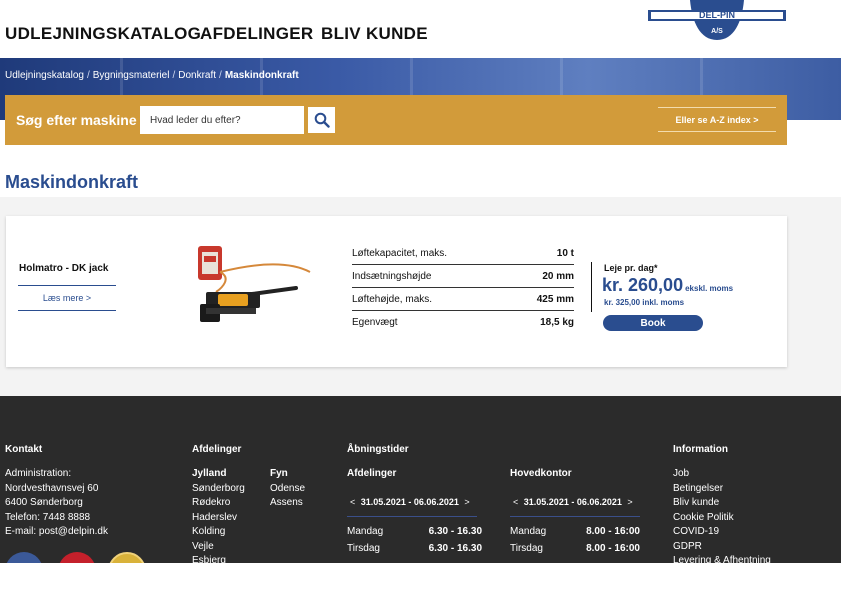  Describe the element at coordinates (131, 75) in the screenshot. I see `breadcrumb-item: Bygningsmateriel` at that location.